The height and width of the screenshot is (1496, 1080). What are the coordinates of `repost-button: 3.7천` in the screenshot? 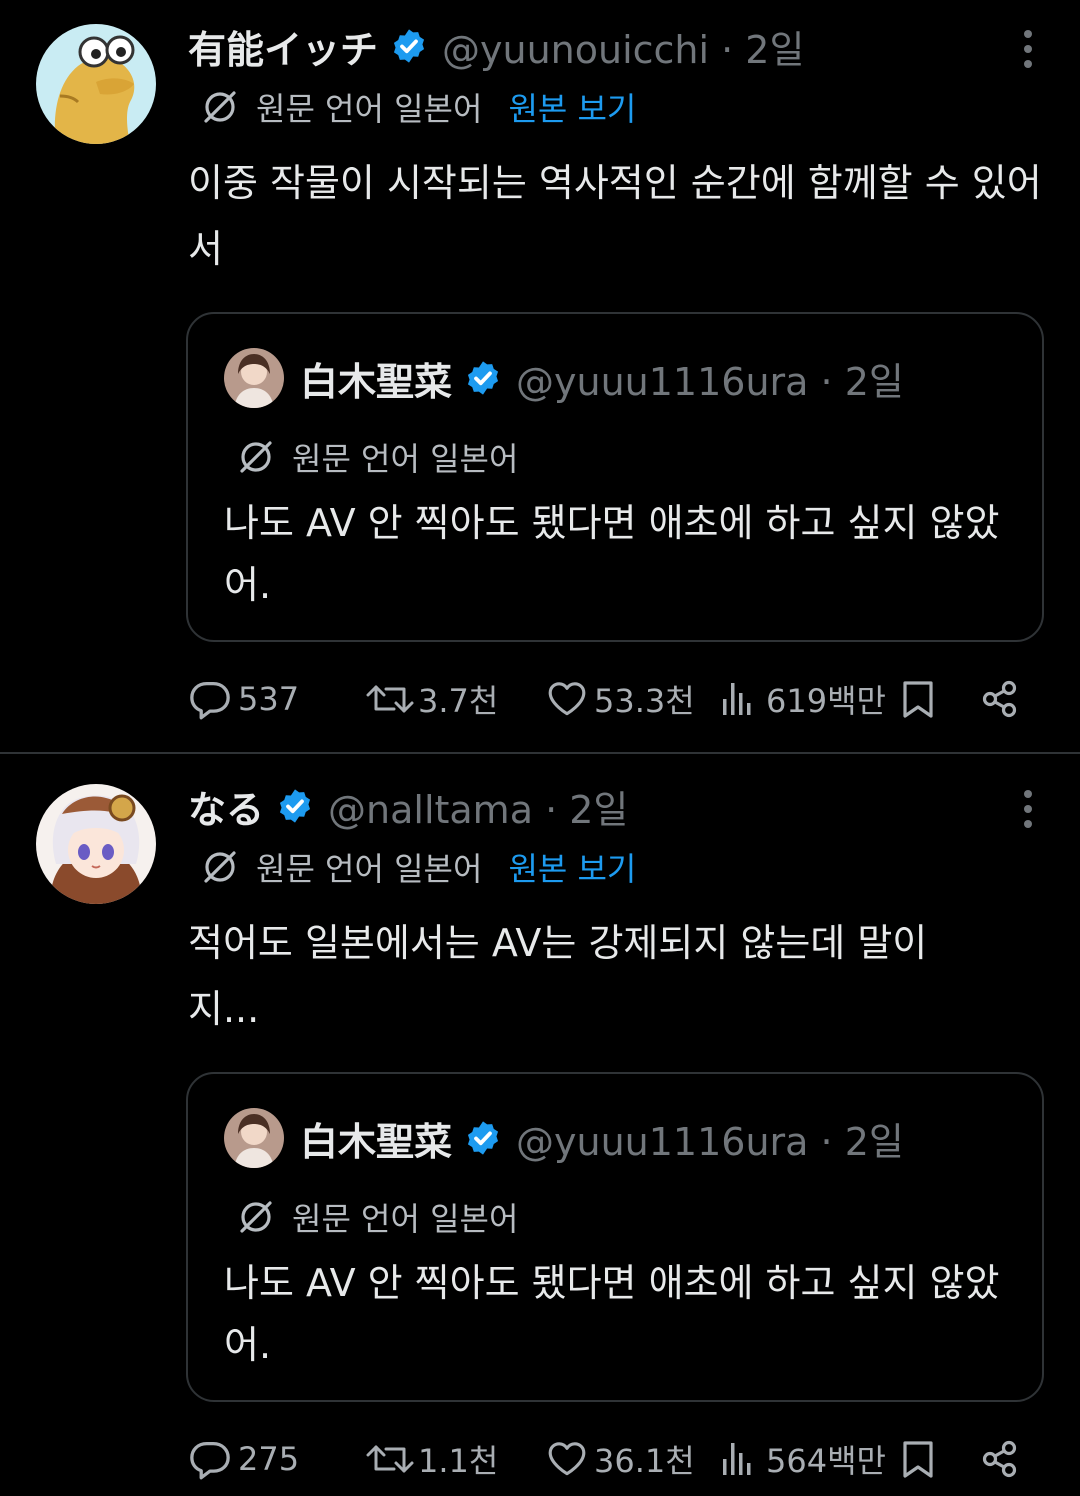 It's located at (431, 699).